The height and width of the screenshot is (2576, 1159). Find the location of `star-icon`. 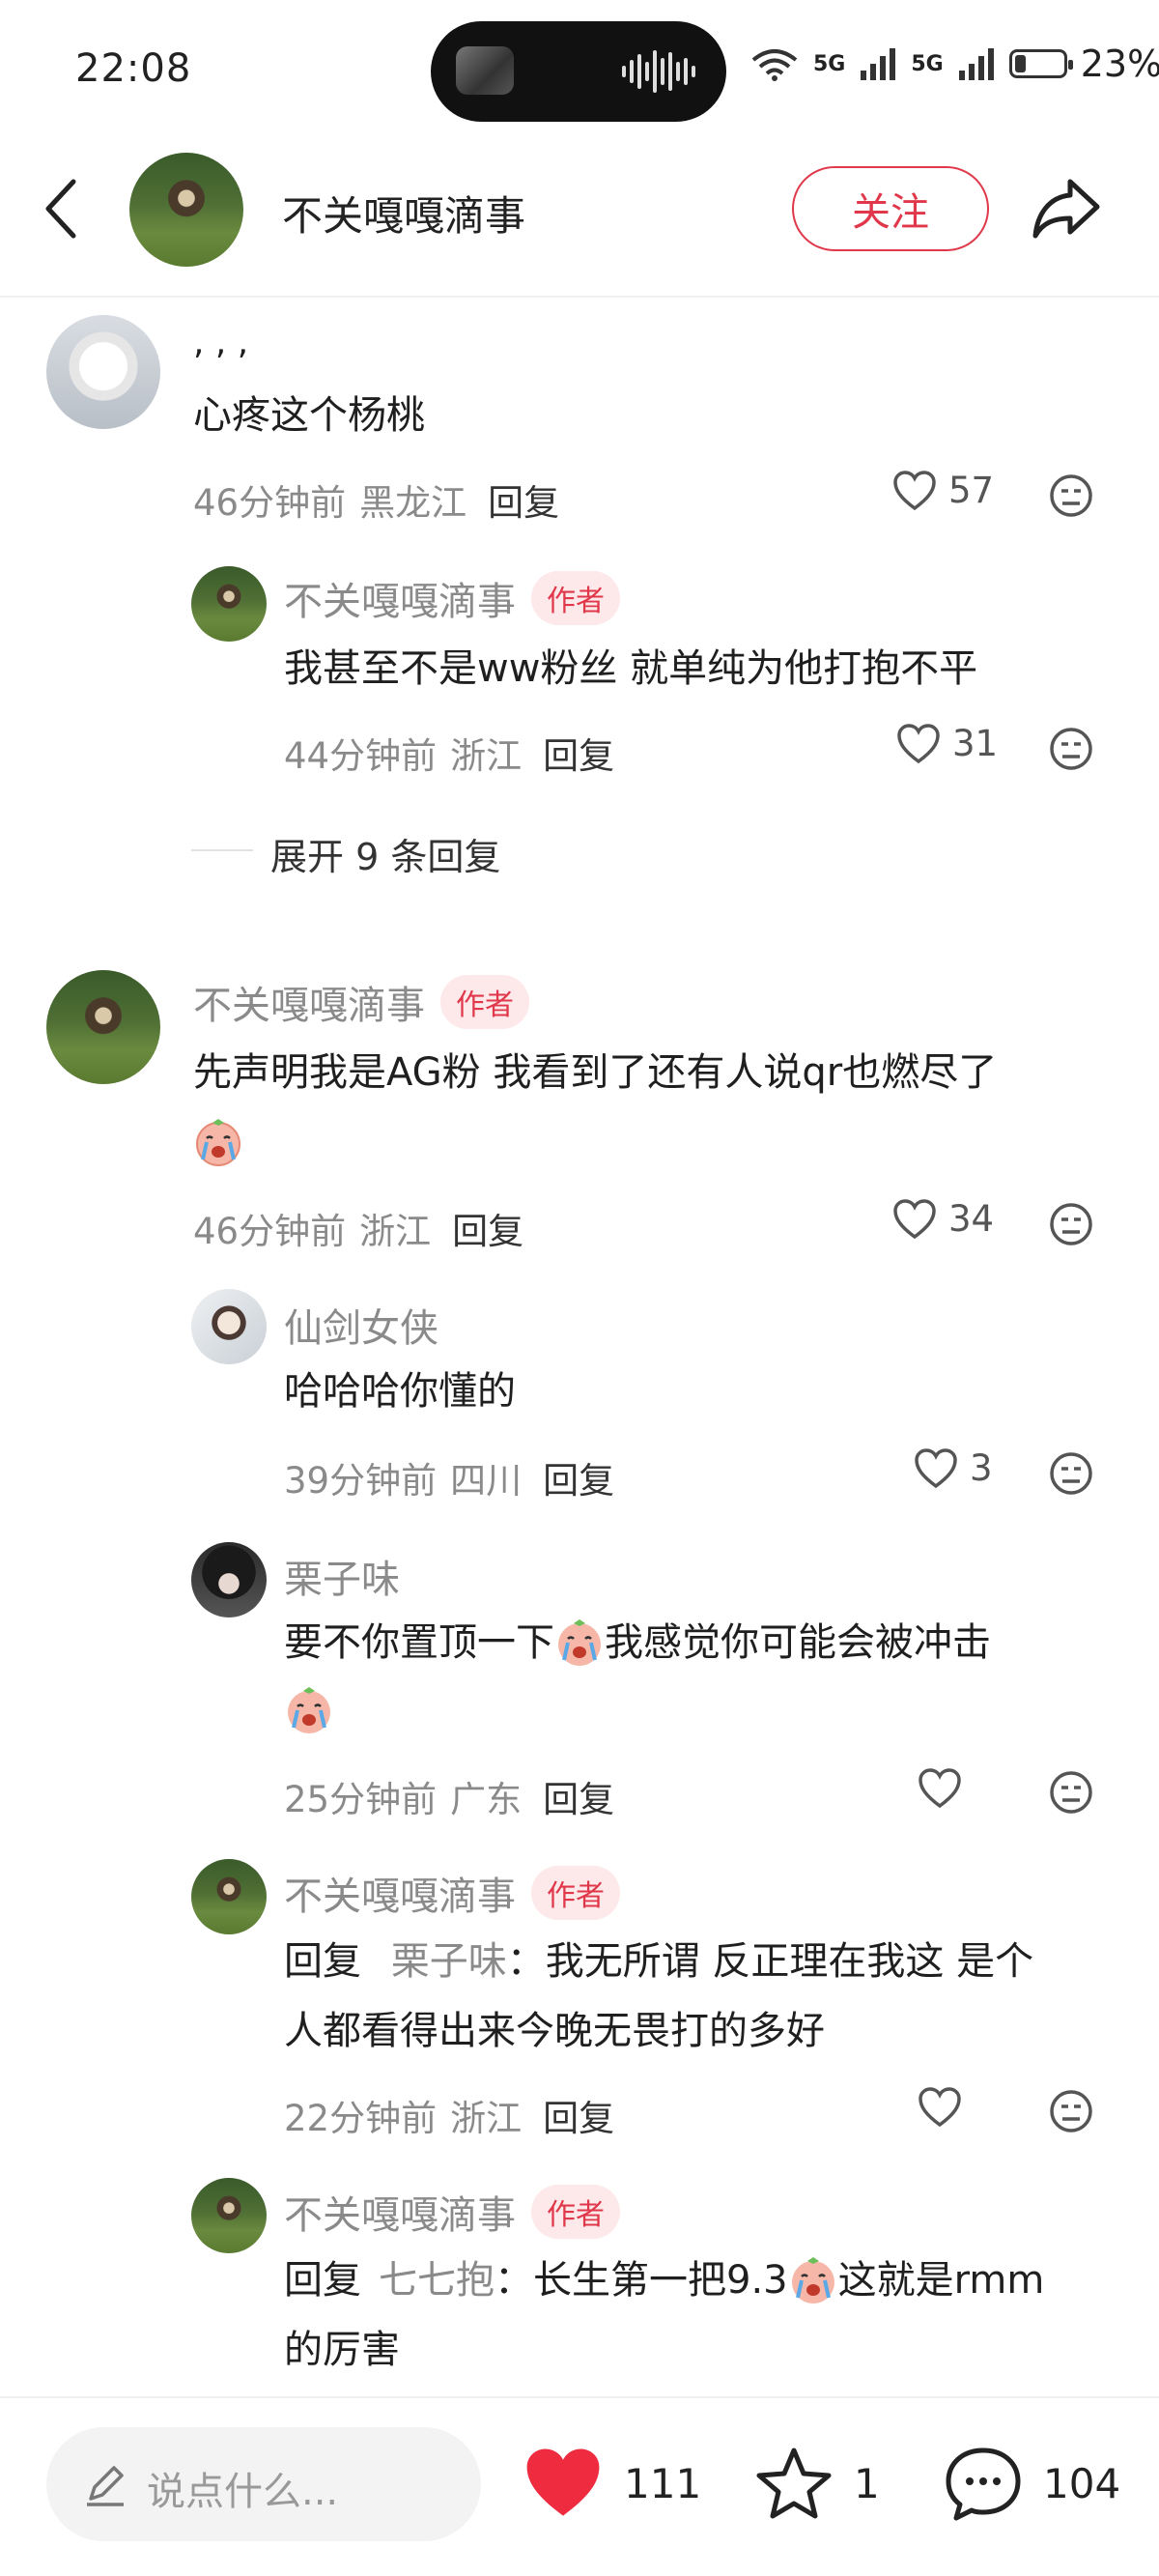

star-icon is located at coordinates (794, 2483).